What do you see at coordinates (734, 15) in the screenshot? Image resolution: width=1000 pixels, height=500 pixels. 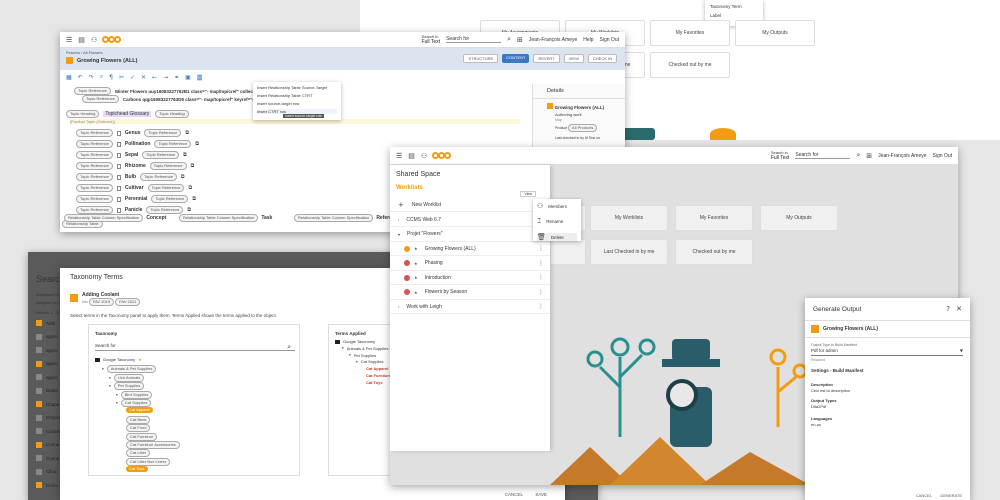 I see `menu-item: Label` at bounding box center [734, 15].